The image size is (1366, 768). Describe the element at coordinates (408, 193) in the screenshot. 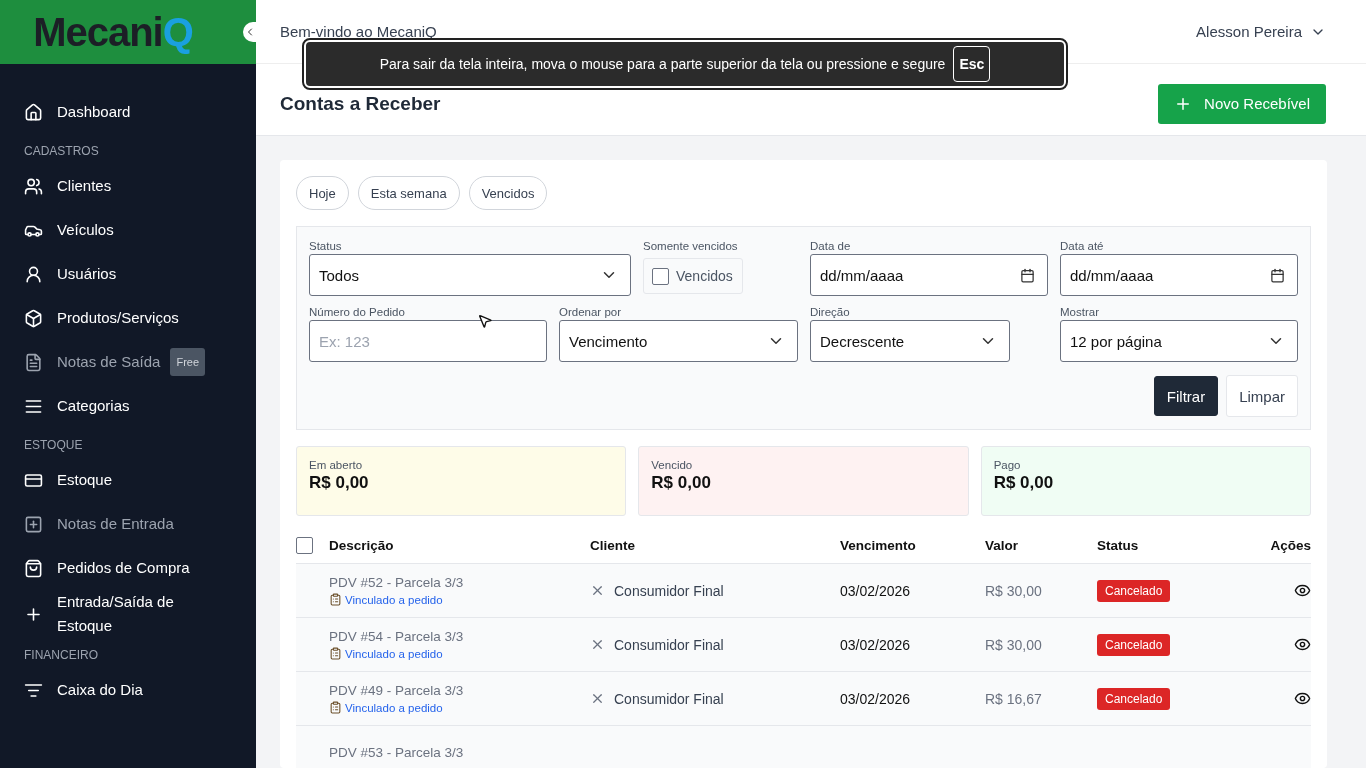

I see `filter-chip: Esta semana` at that location.